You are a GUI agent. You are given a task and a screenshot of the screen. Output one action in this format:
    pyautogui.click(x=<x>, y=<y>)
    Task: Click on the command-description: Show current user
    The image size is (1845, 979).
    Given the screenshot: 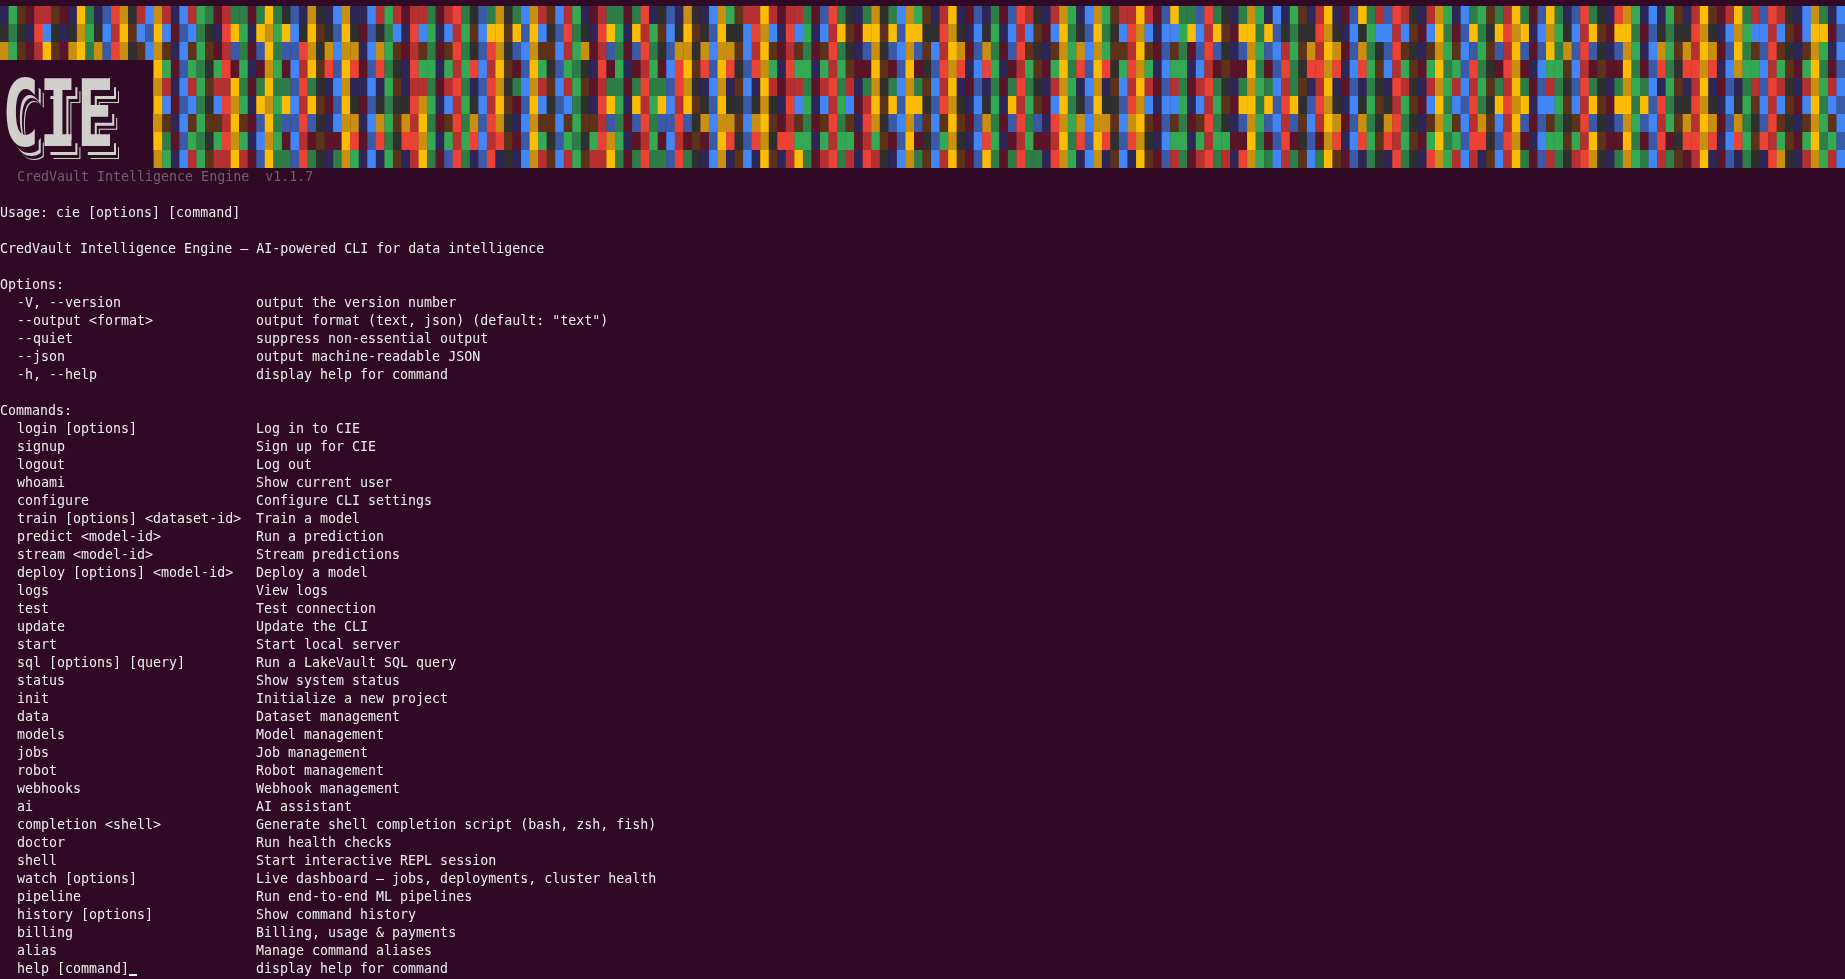 What is the action you would take?
    pyautogui.click(x=324, y=483)
    